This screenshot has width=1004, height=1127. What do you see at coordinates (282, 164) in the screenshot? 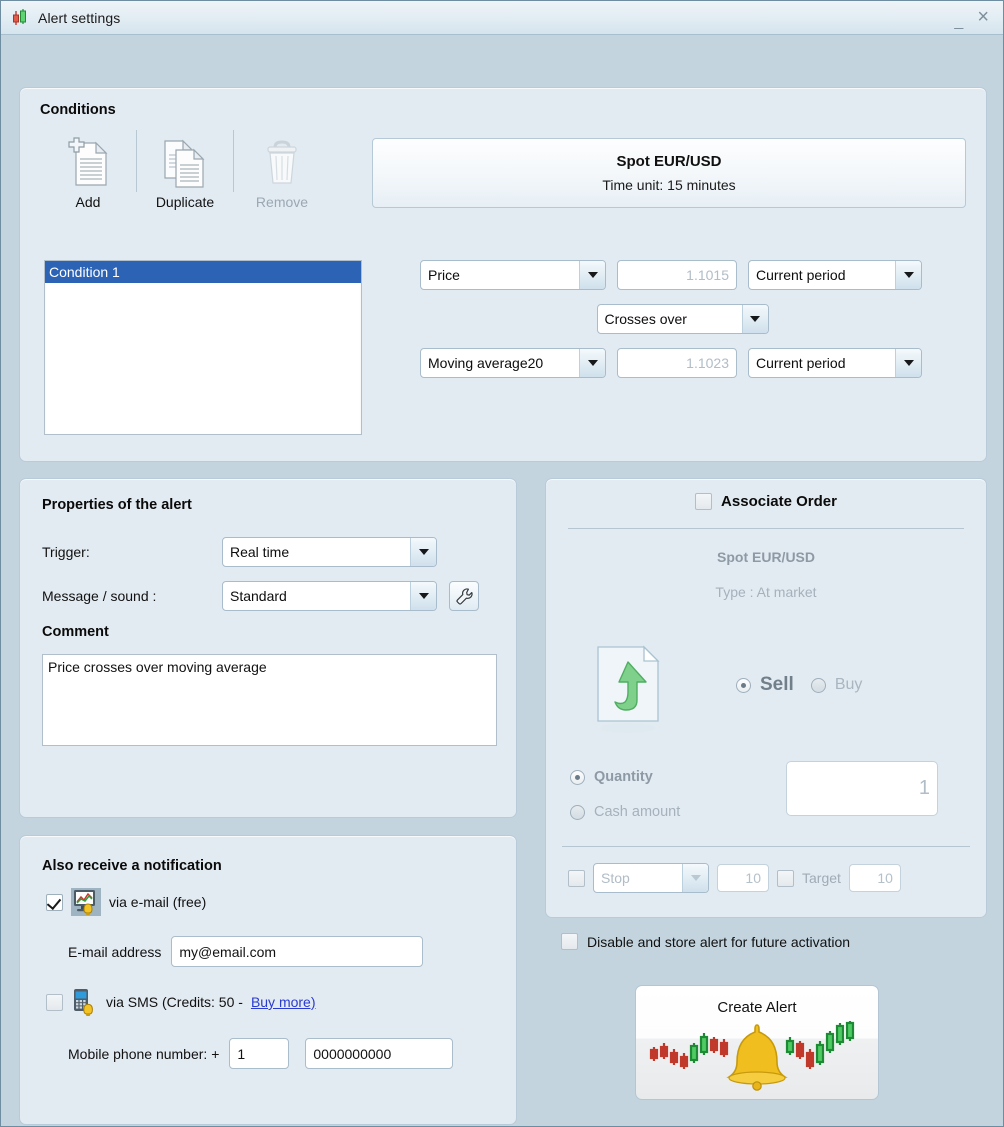
I see `trash-icon` at bounding box center [282, 164].